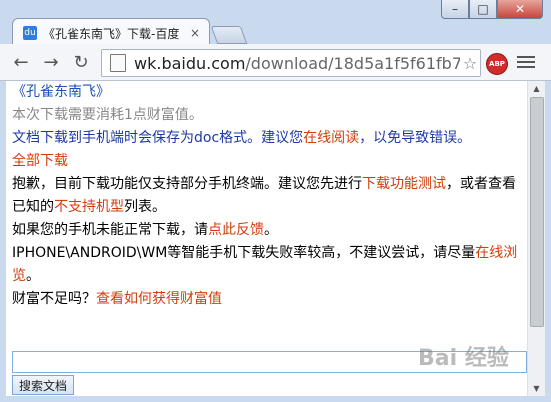 This screenshot has width=551, height=402. I want to click on tab-active: du 《孔雀东南飞》下载-百度 ×, so click(111, 32).